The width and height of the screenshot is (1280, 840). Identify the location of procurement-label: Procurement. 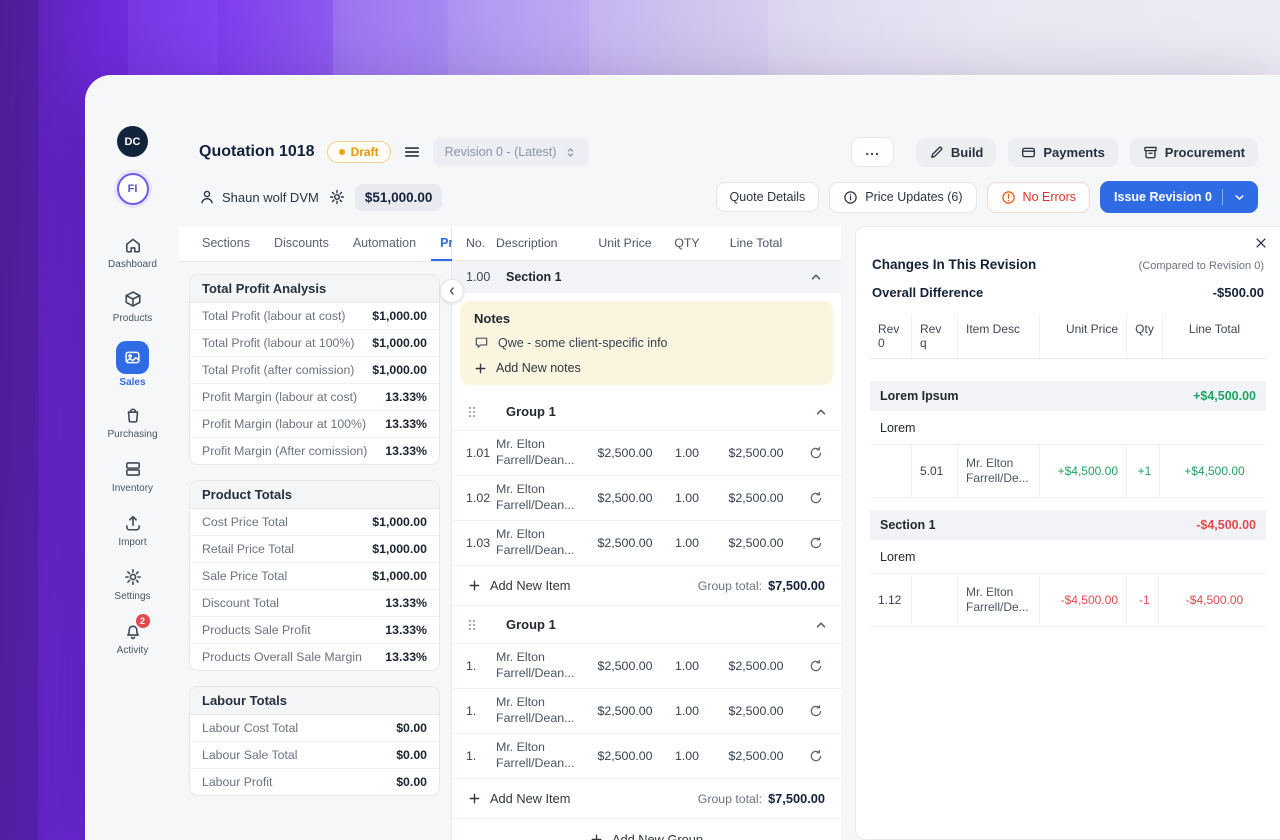
(1204, 152).